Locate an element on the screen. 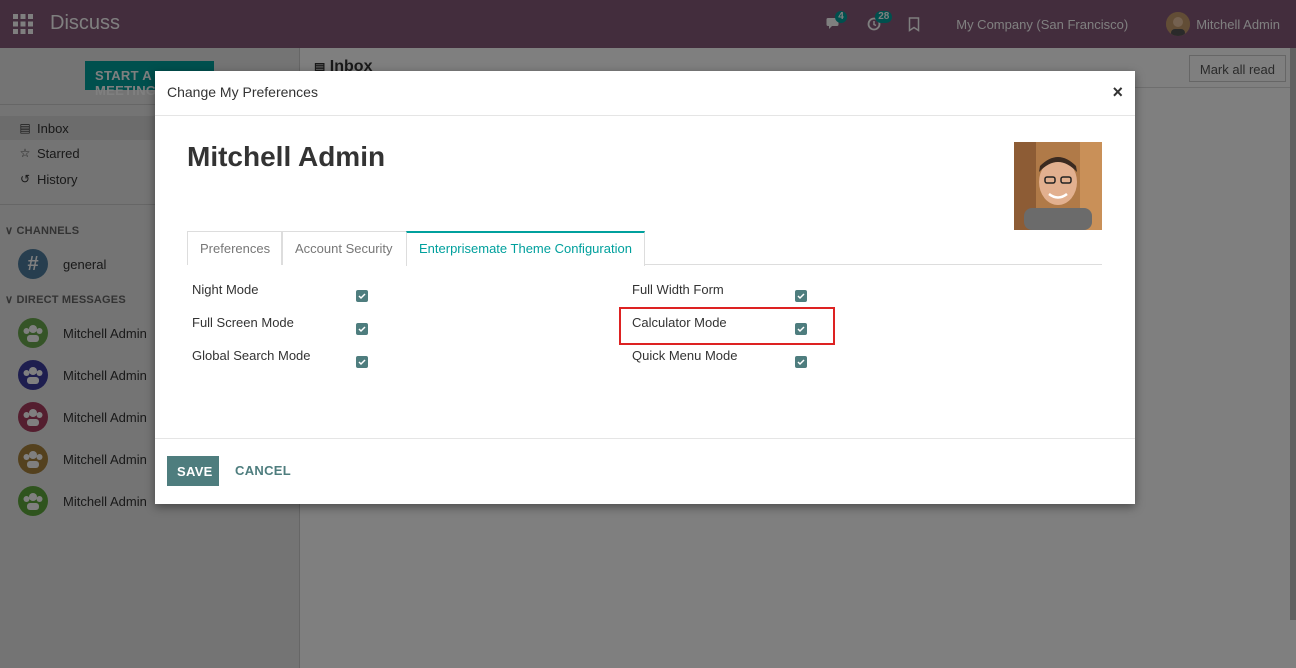  option-full-screen-mode: Full Screen Mode is located at coordinates (243, 322).